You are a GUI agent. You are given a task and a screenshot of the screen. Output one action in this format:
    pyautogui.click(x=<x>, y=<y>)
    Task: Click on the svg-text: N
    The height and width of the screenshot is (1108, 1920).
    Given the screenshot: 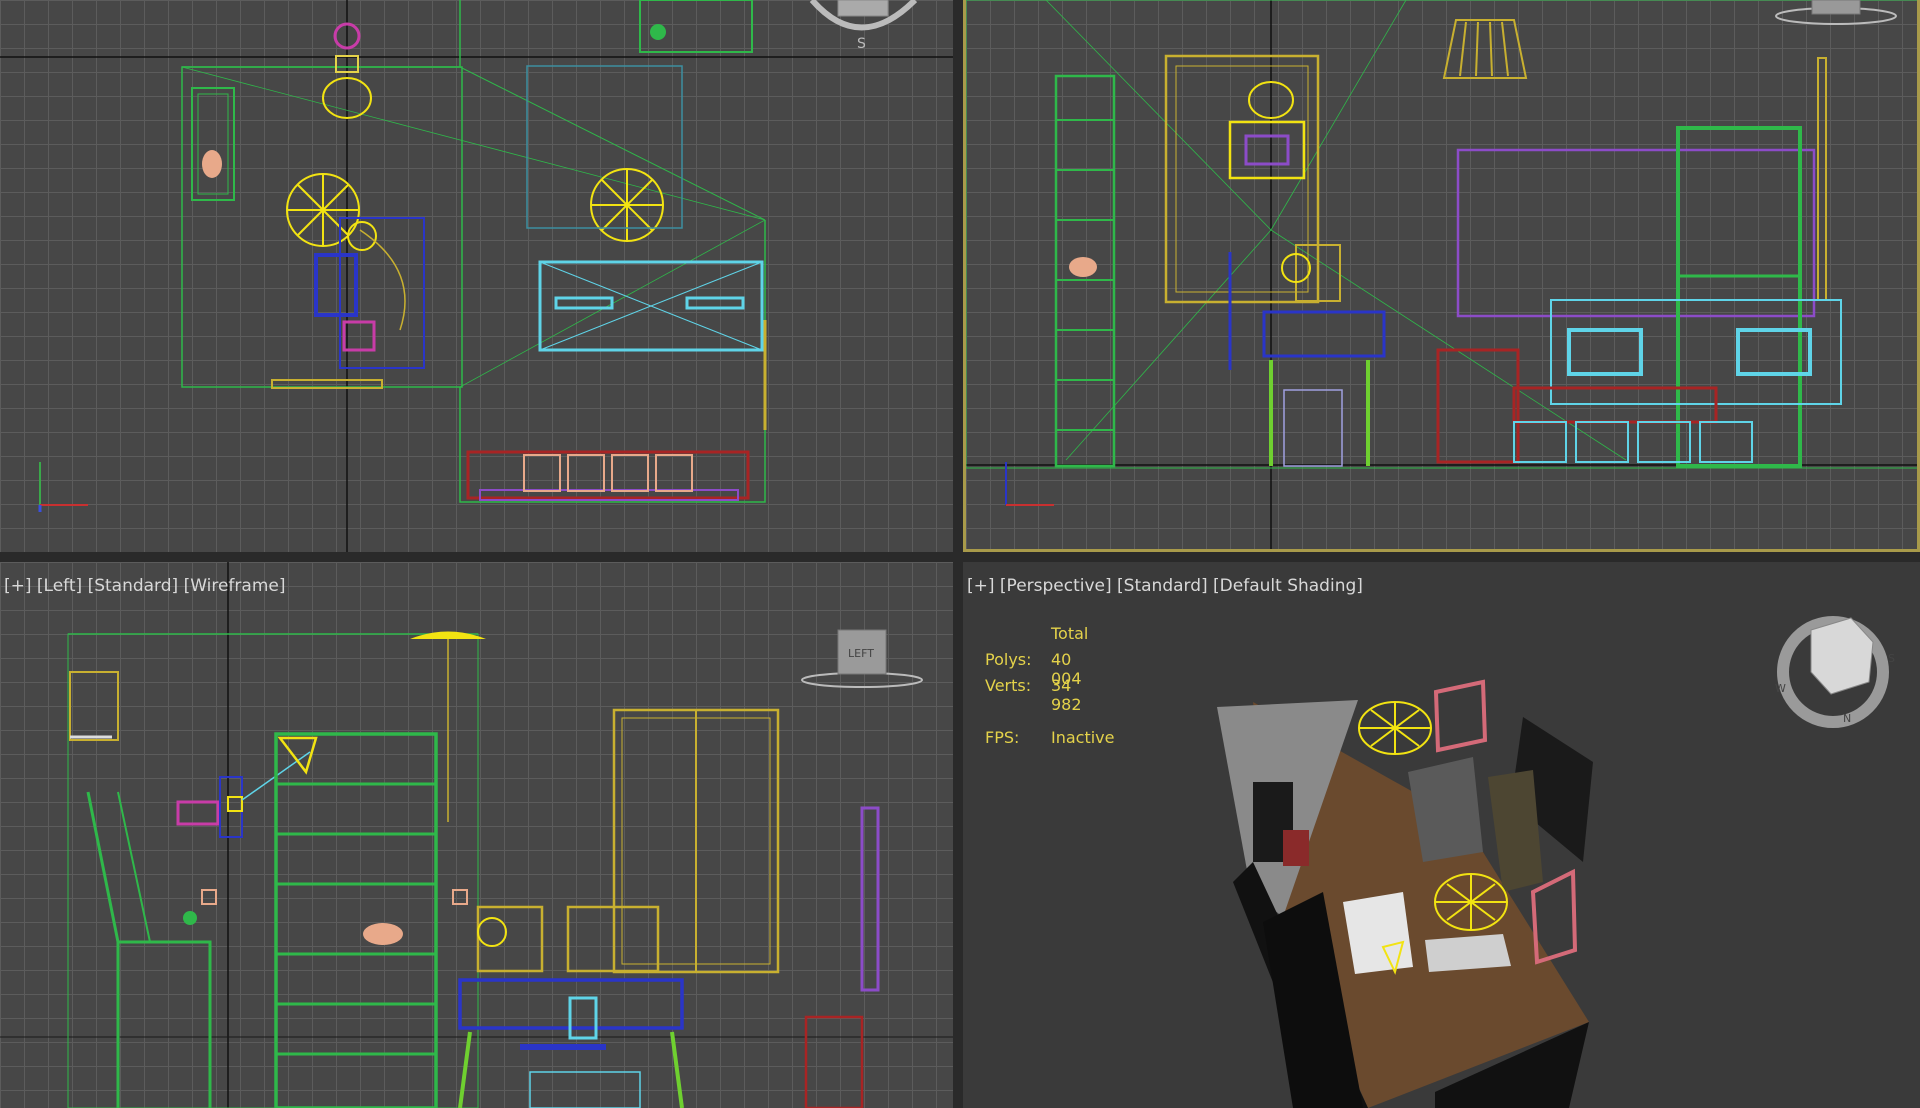 What is the action you would take?
    pyautogui.click(x=1847, y=718)
    